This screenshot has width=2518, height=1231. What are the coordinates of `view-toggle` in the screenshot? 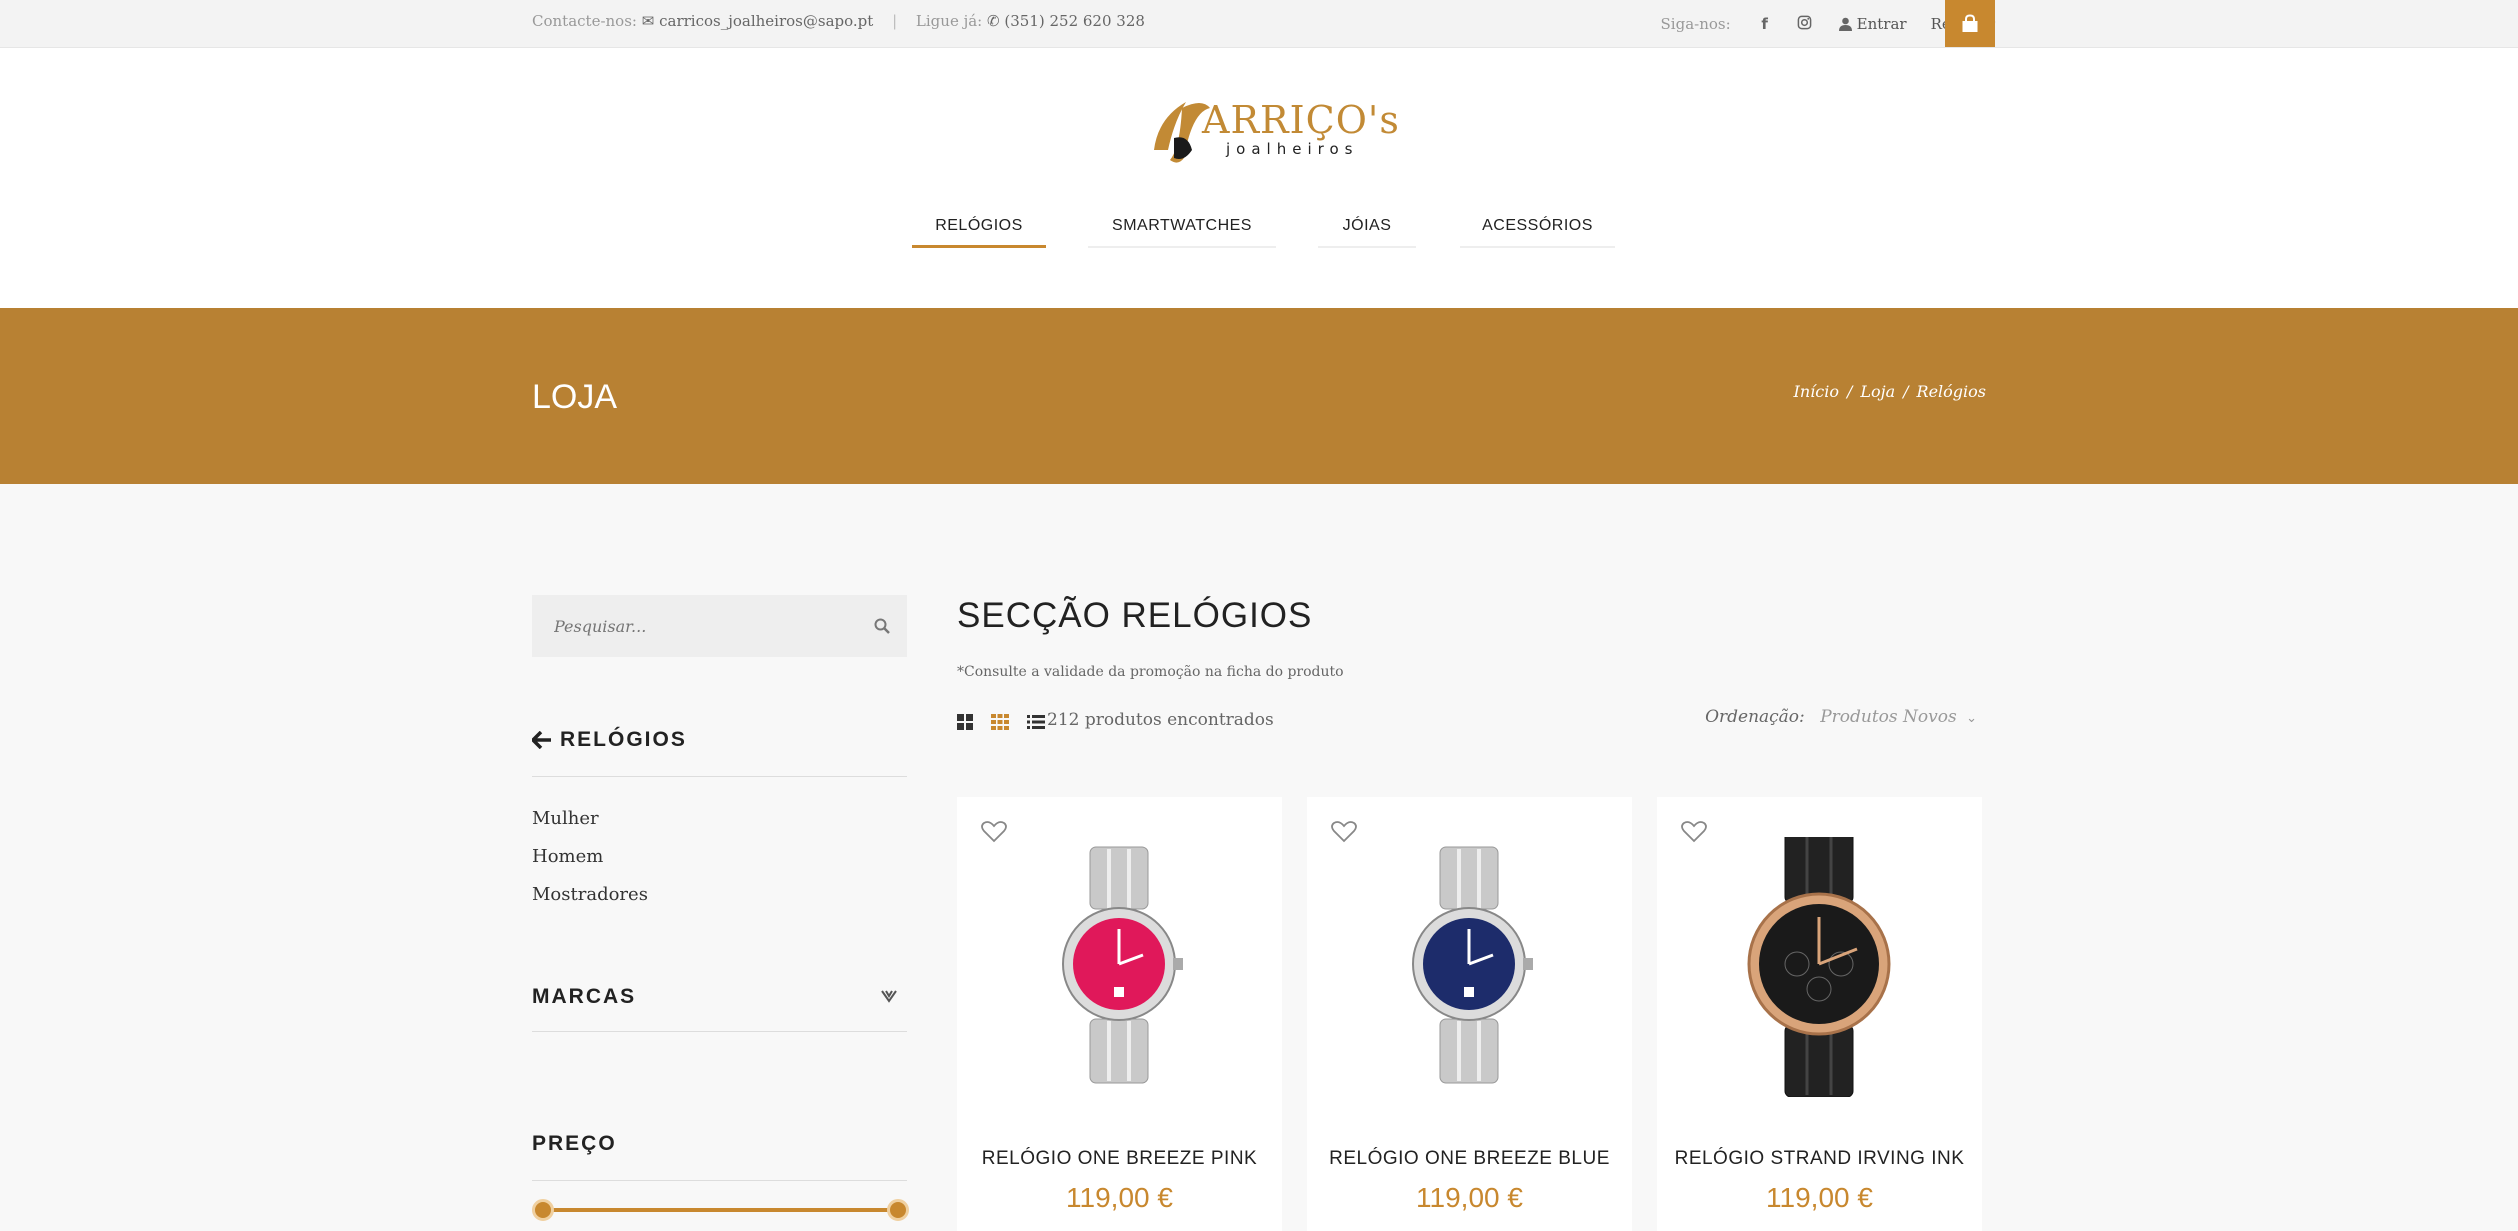 It's located at (1001, 722).